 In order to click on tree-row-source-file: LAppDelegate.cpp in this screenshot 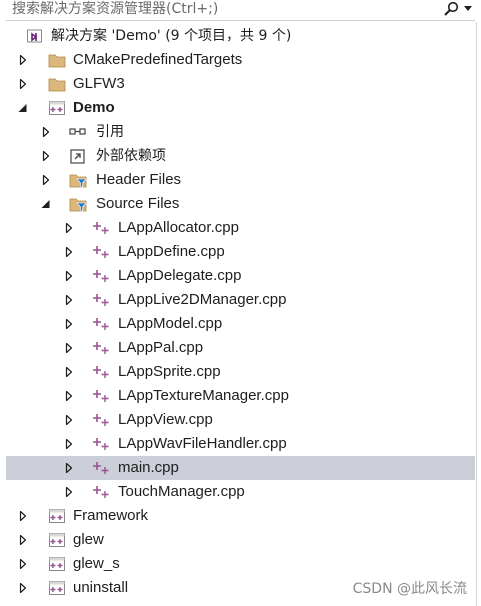, I will do `click(240, 276)`.